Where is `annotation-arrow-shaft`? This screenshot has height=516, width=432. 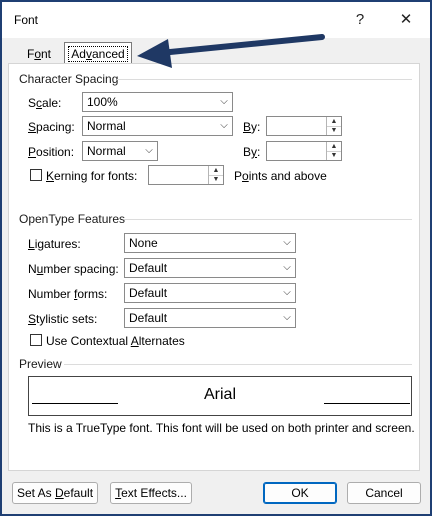 annotation-arrow-shaft is located at coordinates (241, 45).